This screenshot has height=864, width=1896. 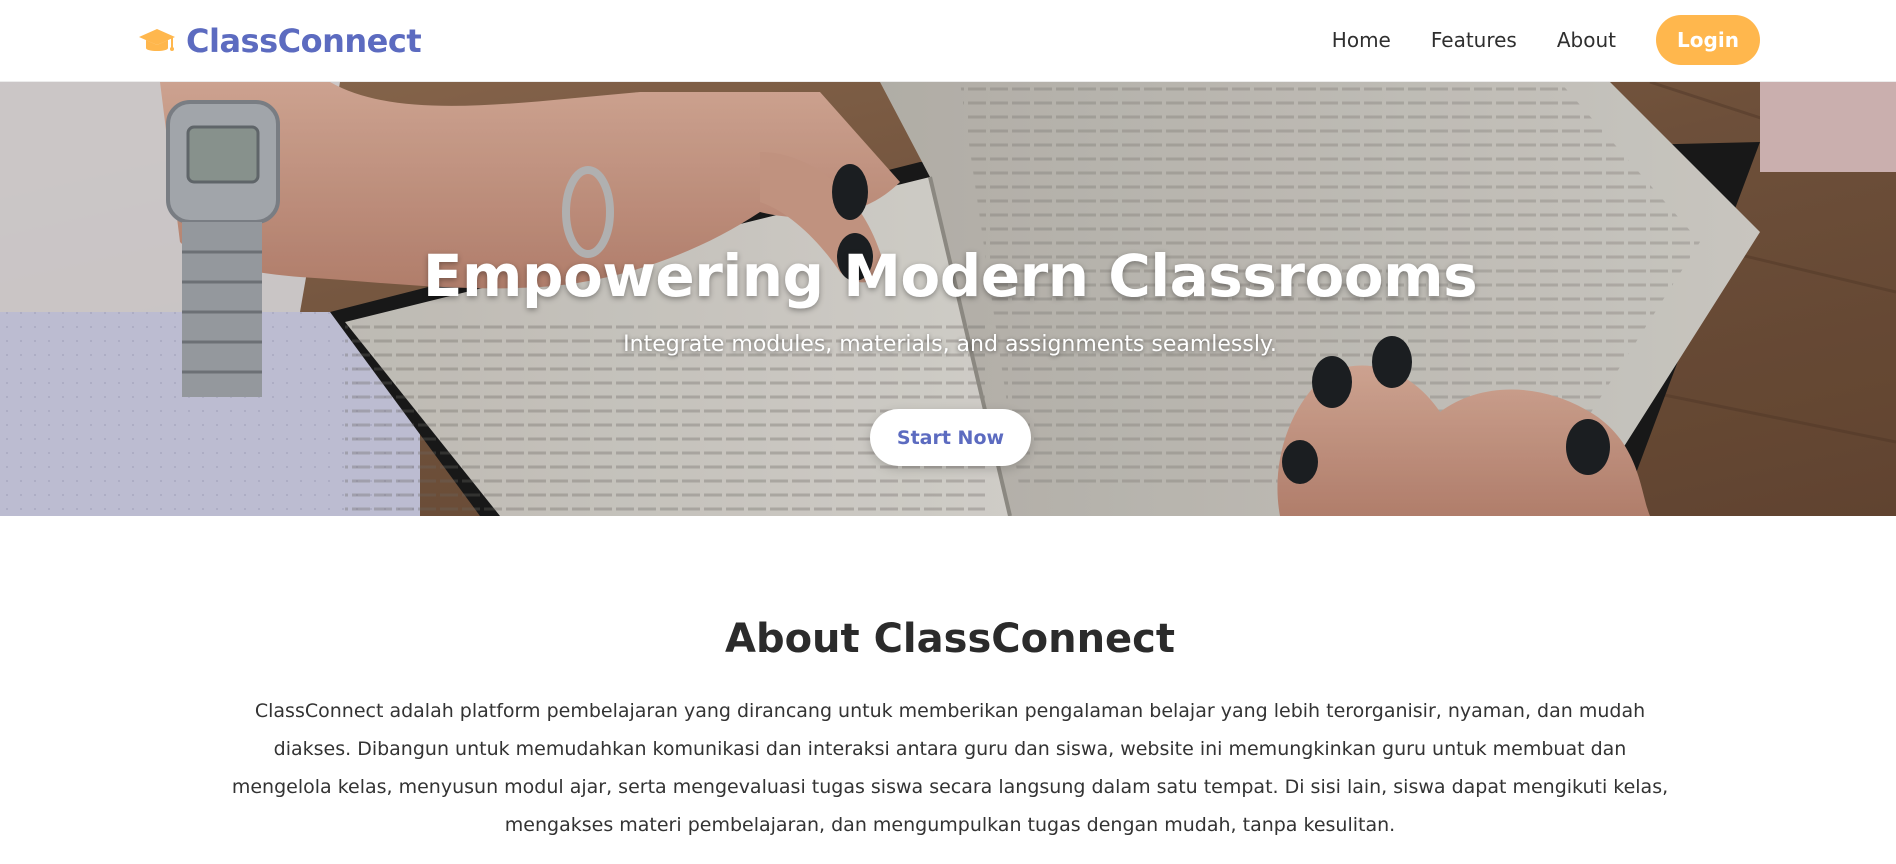 I want to click on hero-title: Empowering Modern Classrooms, so click(x=950, y=276).